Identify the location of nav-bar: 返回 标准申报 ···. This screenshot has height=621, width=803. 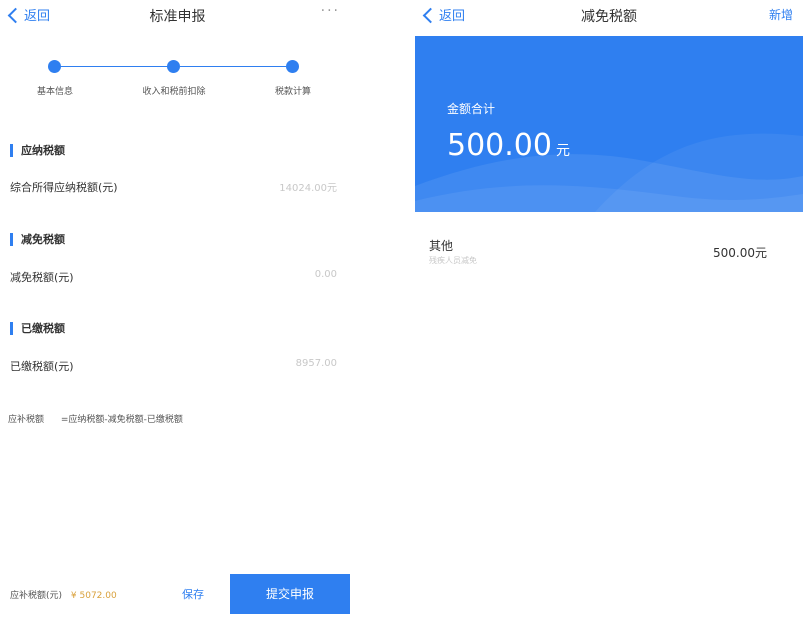
(177, 16).